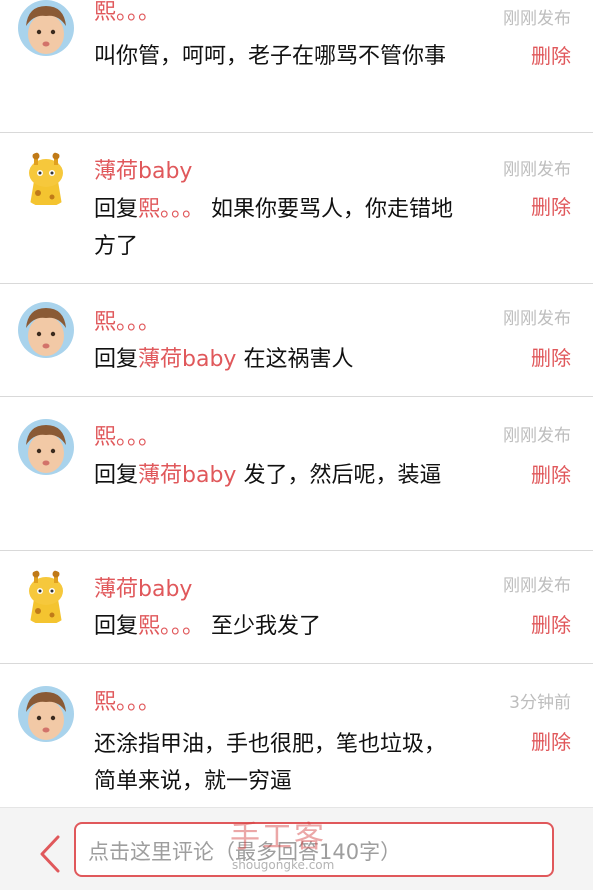  What do you see at coordinates (295, 359) in the screenshot?
I see `comment-body: 在这祸害人` at bounding box center [295, 359].